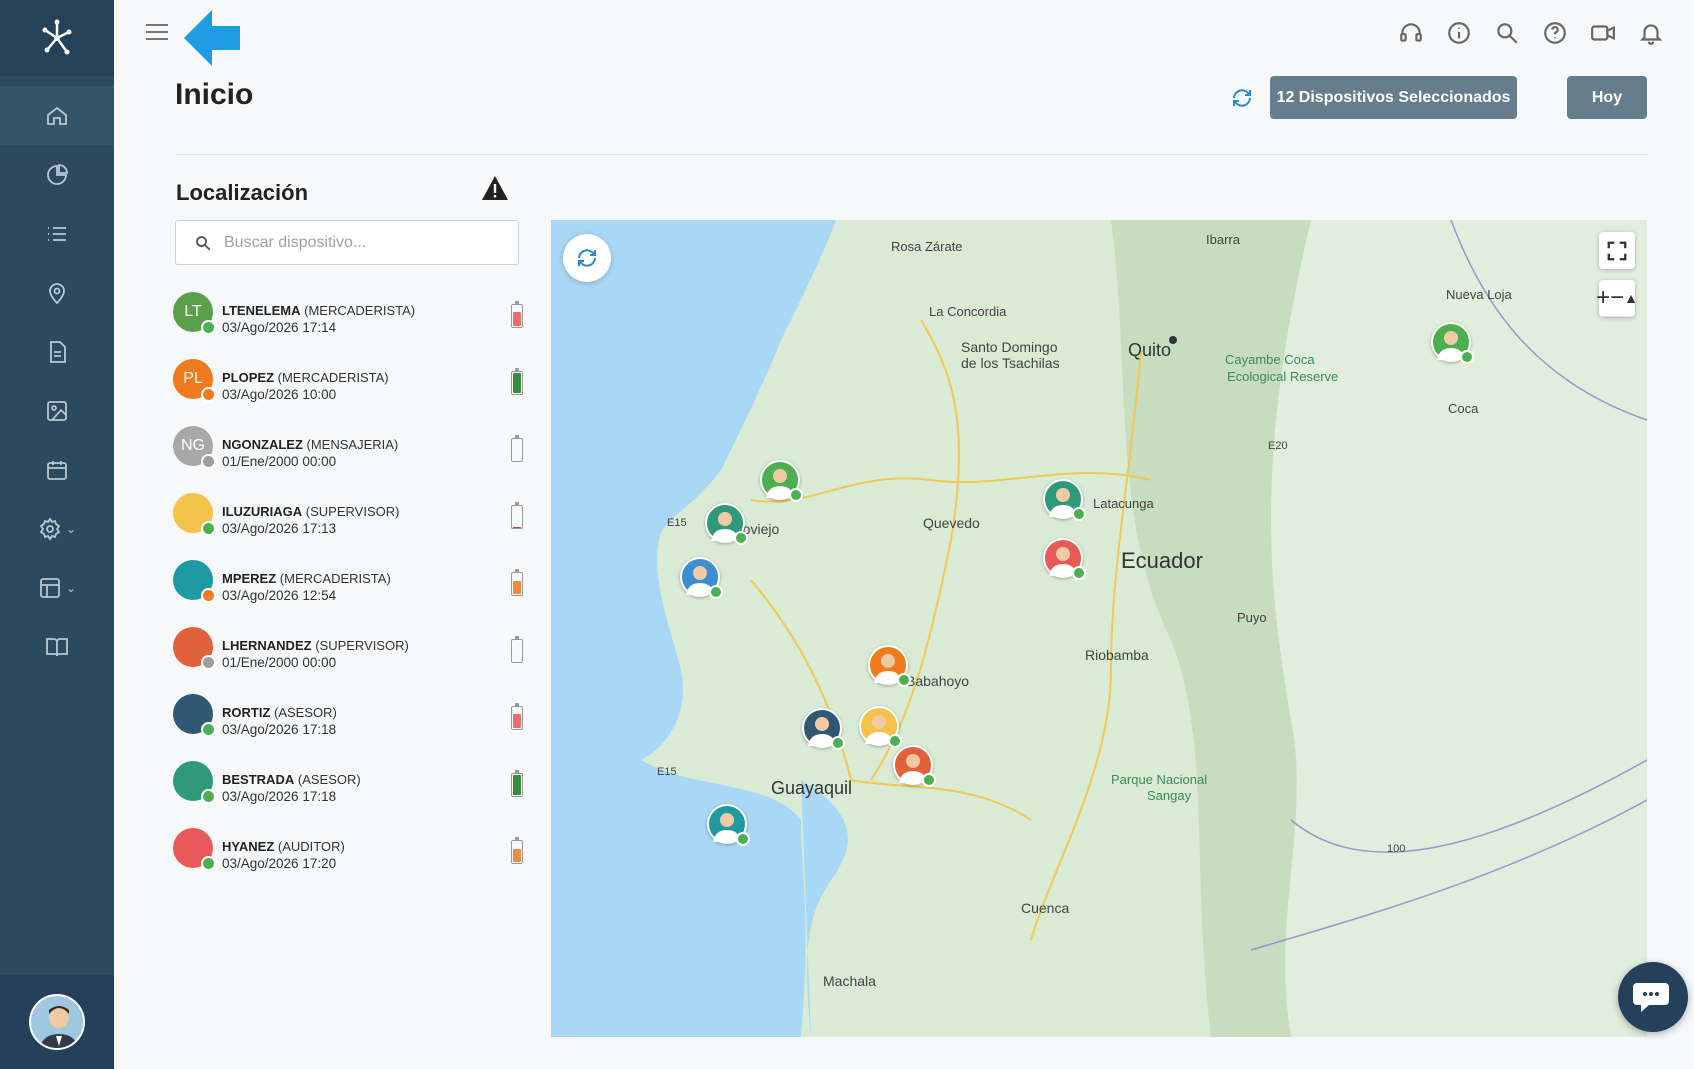  I want to click on device-list-item: ILUZURIAGA (SUPERVISOR) 03/Ago/2026 17:13, so click(348, 526).